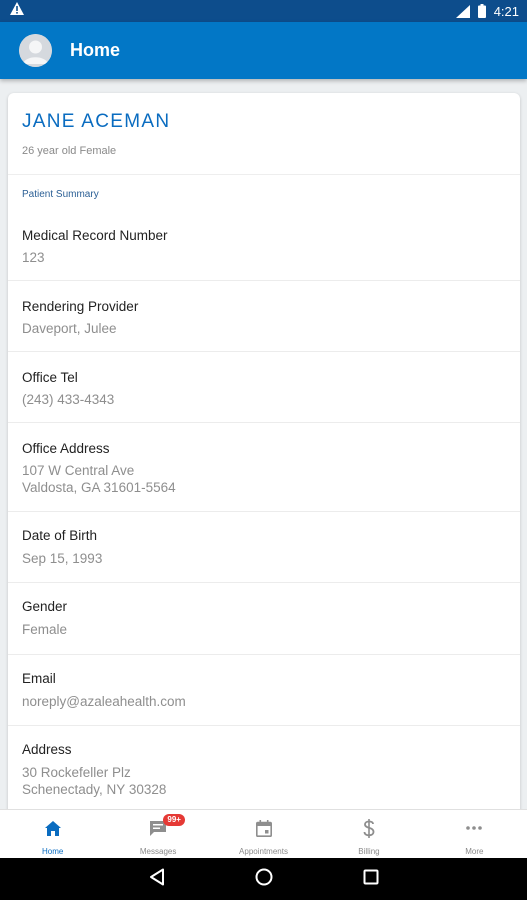 The height and width of the screenshot is (900, 527). Describe the element at coordinates (263, 851) in the screenshot. I see `nav-label: Appointments` at that location.